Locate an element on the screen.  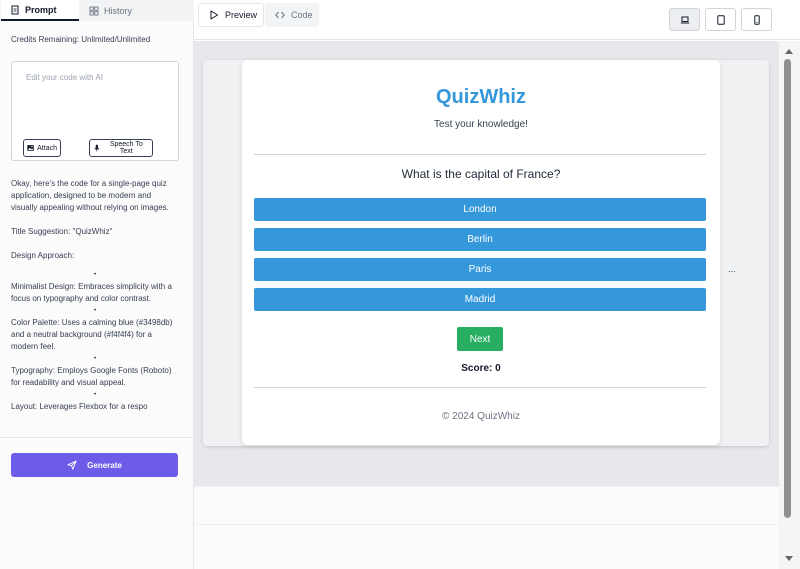
quiz-title: QuizWhiz is located at coordinates (481, 97).